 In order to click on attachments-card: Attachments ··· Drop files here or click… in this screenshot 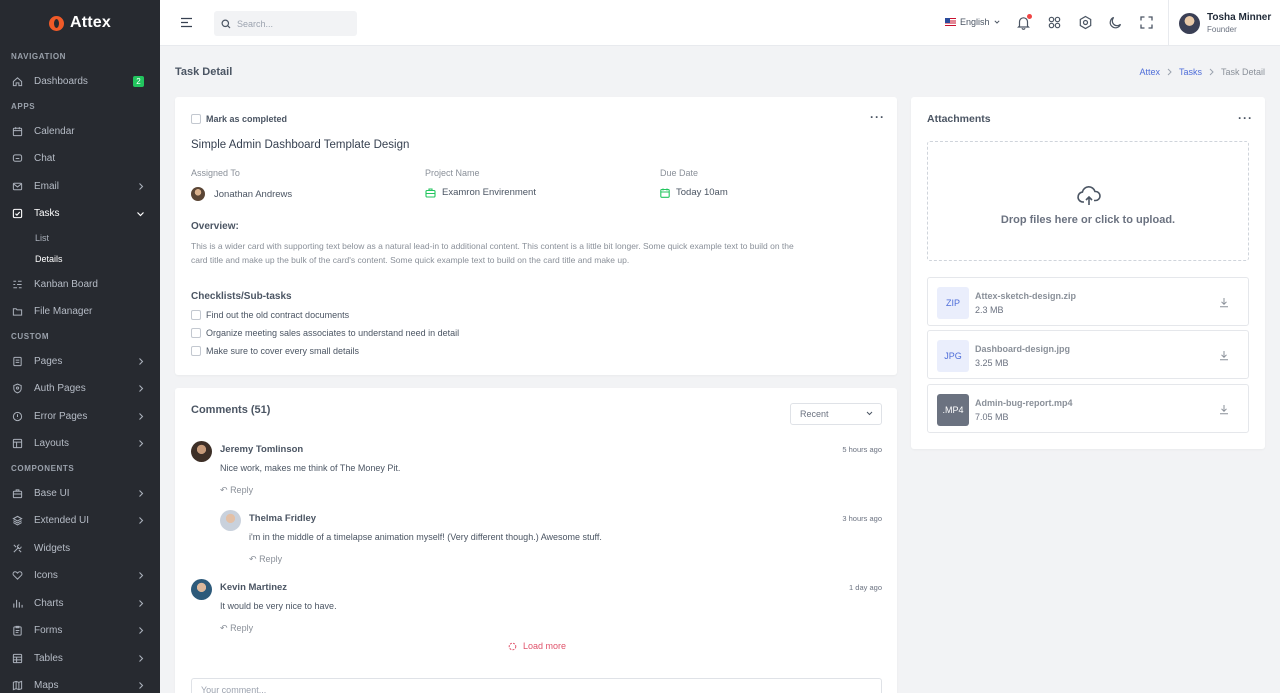, I will do `click(1088, 273)`.